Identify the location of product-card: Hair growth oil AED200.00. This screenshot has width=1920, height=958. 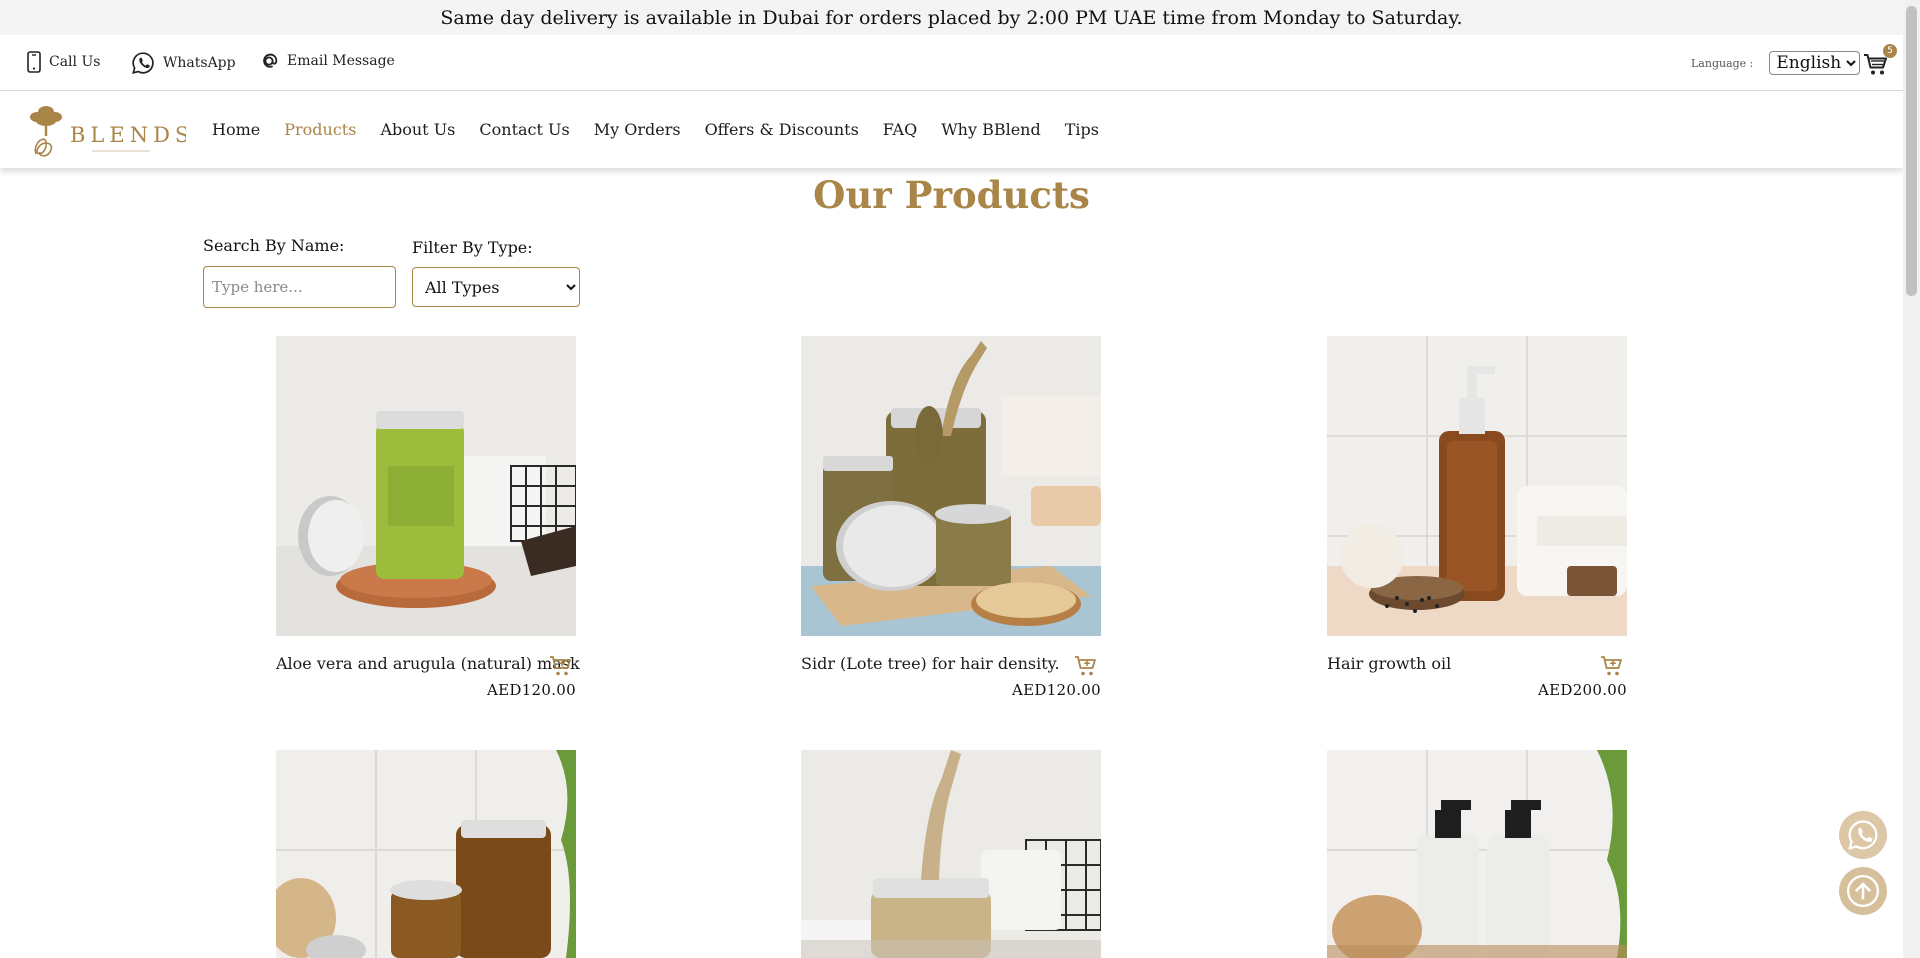
(1477, 517).